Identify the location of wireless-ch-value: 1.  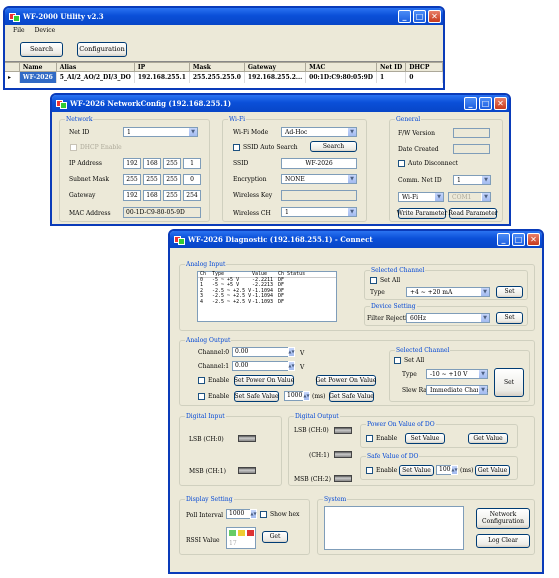
(287, 212).